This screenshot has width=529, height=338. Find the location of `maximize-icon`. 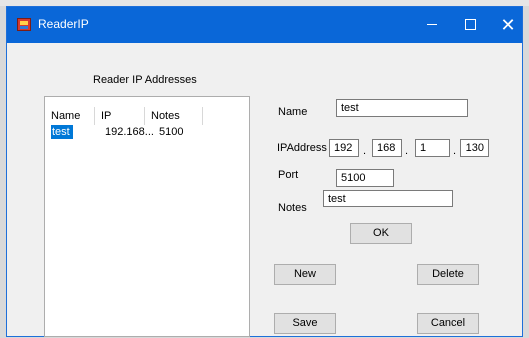

maximize-icon is located at coordinates (470, 25).